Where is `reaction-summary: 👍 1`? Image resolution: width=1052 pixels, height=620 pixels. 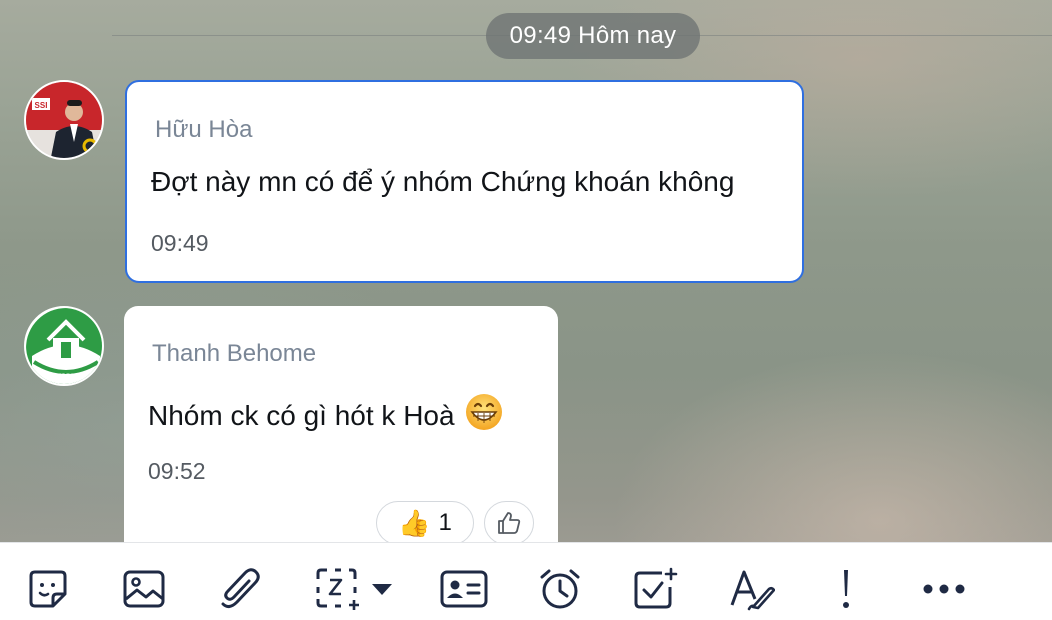
reaction-summary: 👍 1 is located at coordinates (425, 523).